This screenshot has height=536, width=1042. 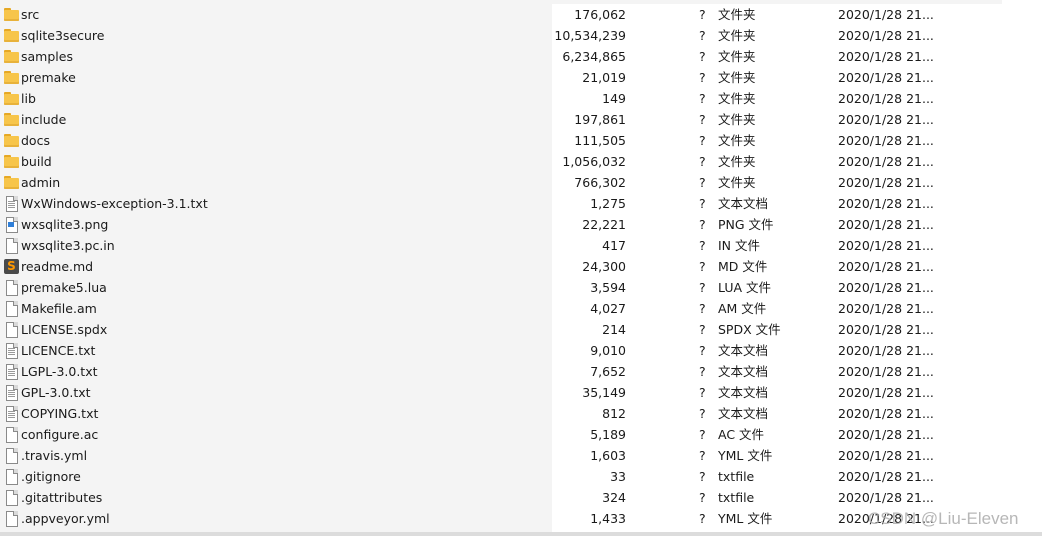 I want to click on file-name: samples, so click(x=47, y=56).